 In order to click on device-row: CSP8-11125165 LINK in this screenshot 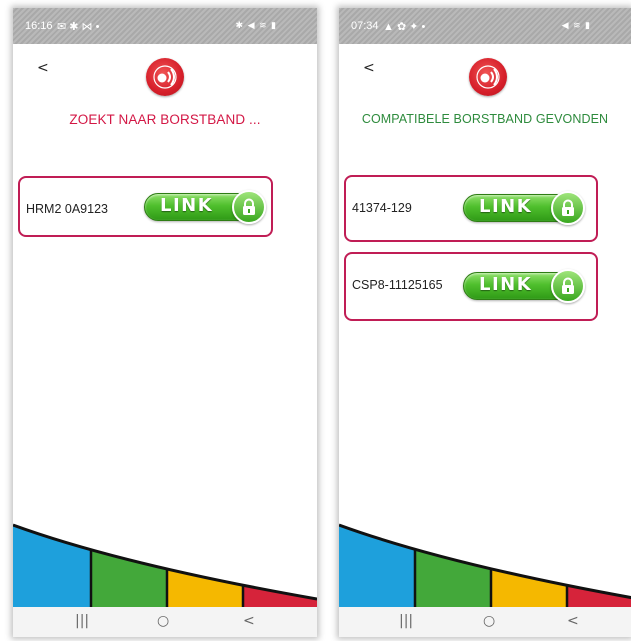, I will do `click(471, 286)`.